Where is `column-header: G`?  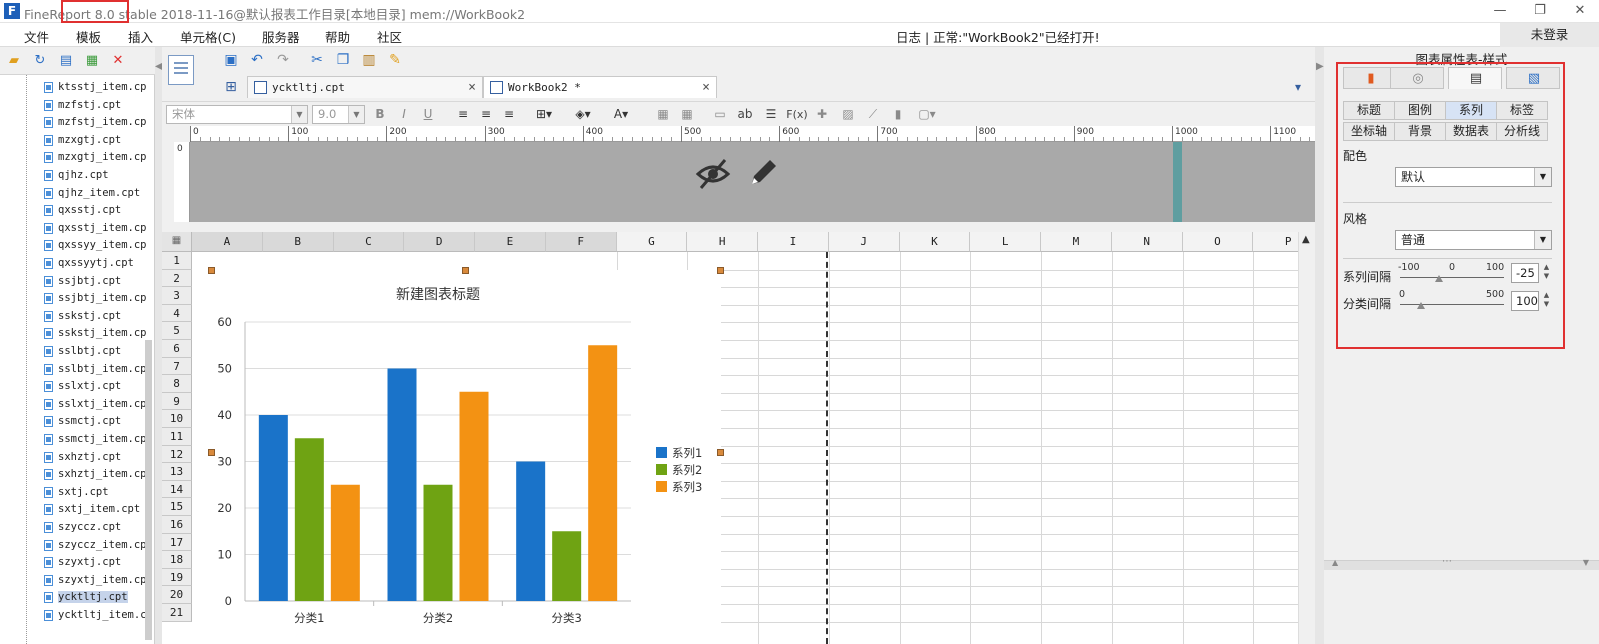
column-header: G is located at coordinates (652, 242).